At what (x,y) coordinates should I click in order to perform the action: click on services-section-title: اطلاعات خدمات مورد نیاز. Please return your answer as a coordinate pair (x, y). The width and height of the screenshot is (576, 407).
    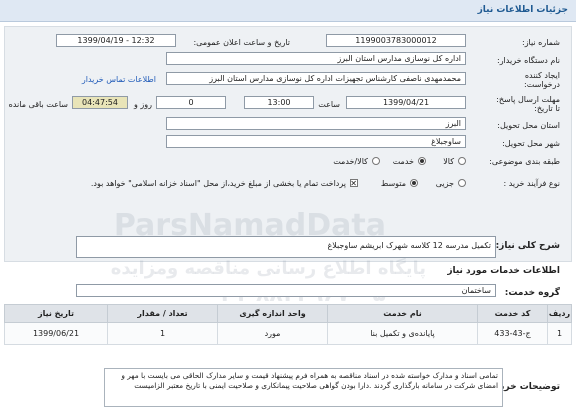
    Looking at the image, I should click on (503, 271).